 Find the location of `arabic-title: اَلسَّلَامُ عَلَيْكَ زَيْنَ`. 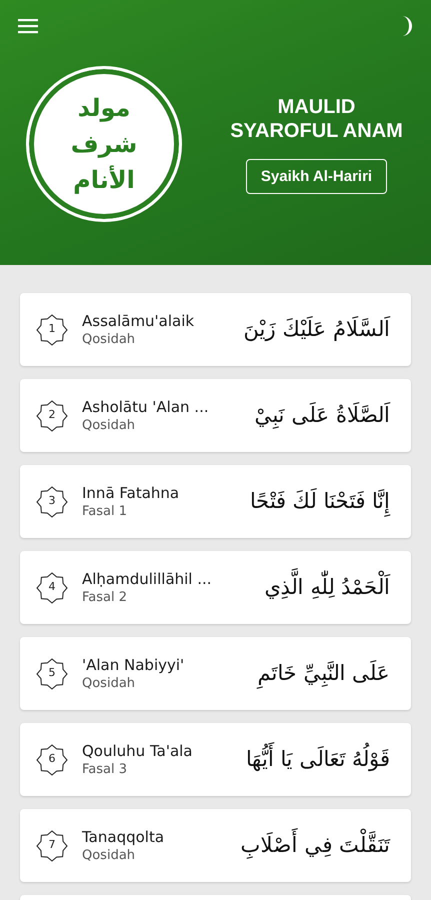

arabic-title: اَلسَّلَامُ عَلَيْكَ زَيْنَ is located at coordinates (317, 329).